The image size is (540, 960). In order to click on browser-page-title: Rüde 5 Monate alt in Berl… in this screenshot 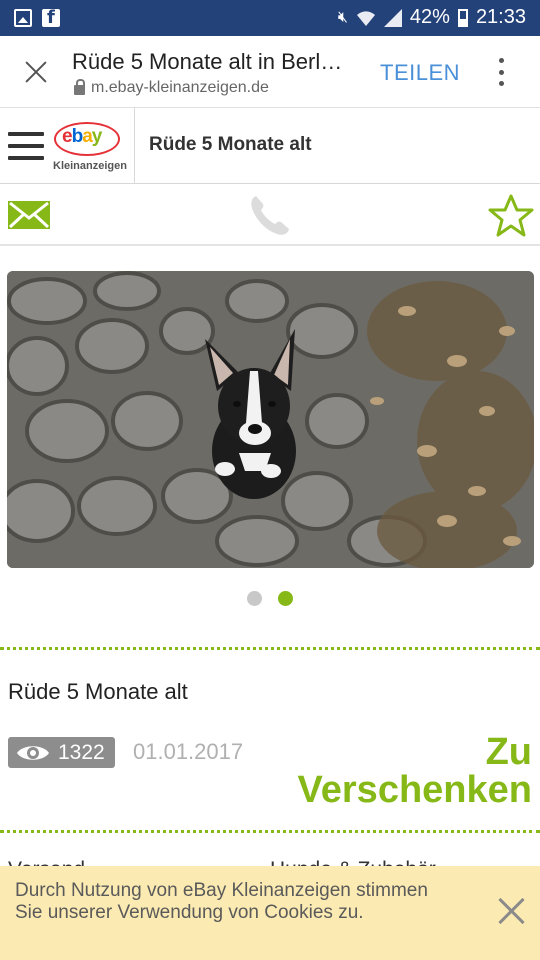, I will do `click(207, 61)`.